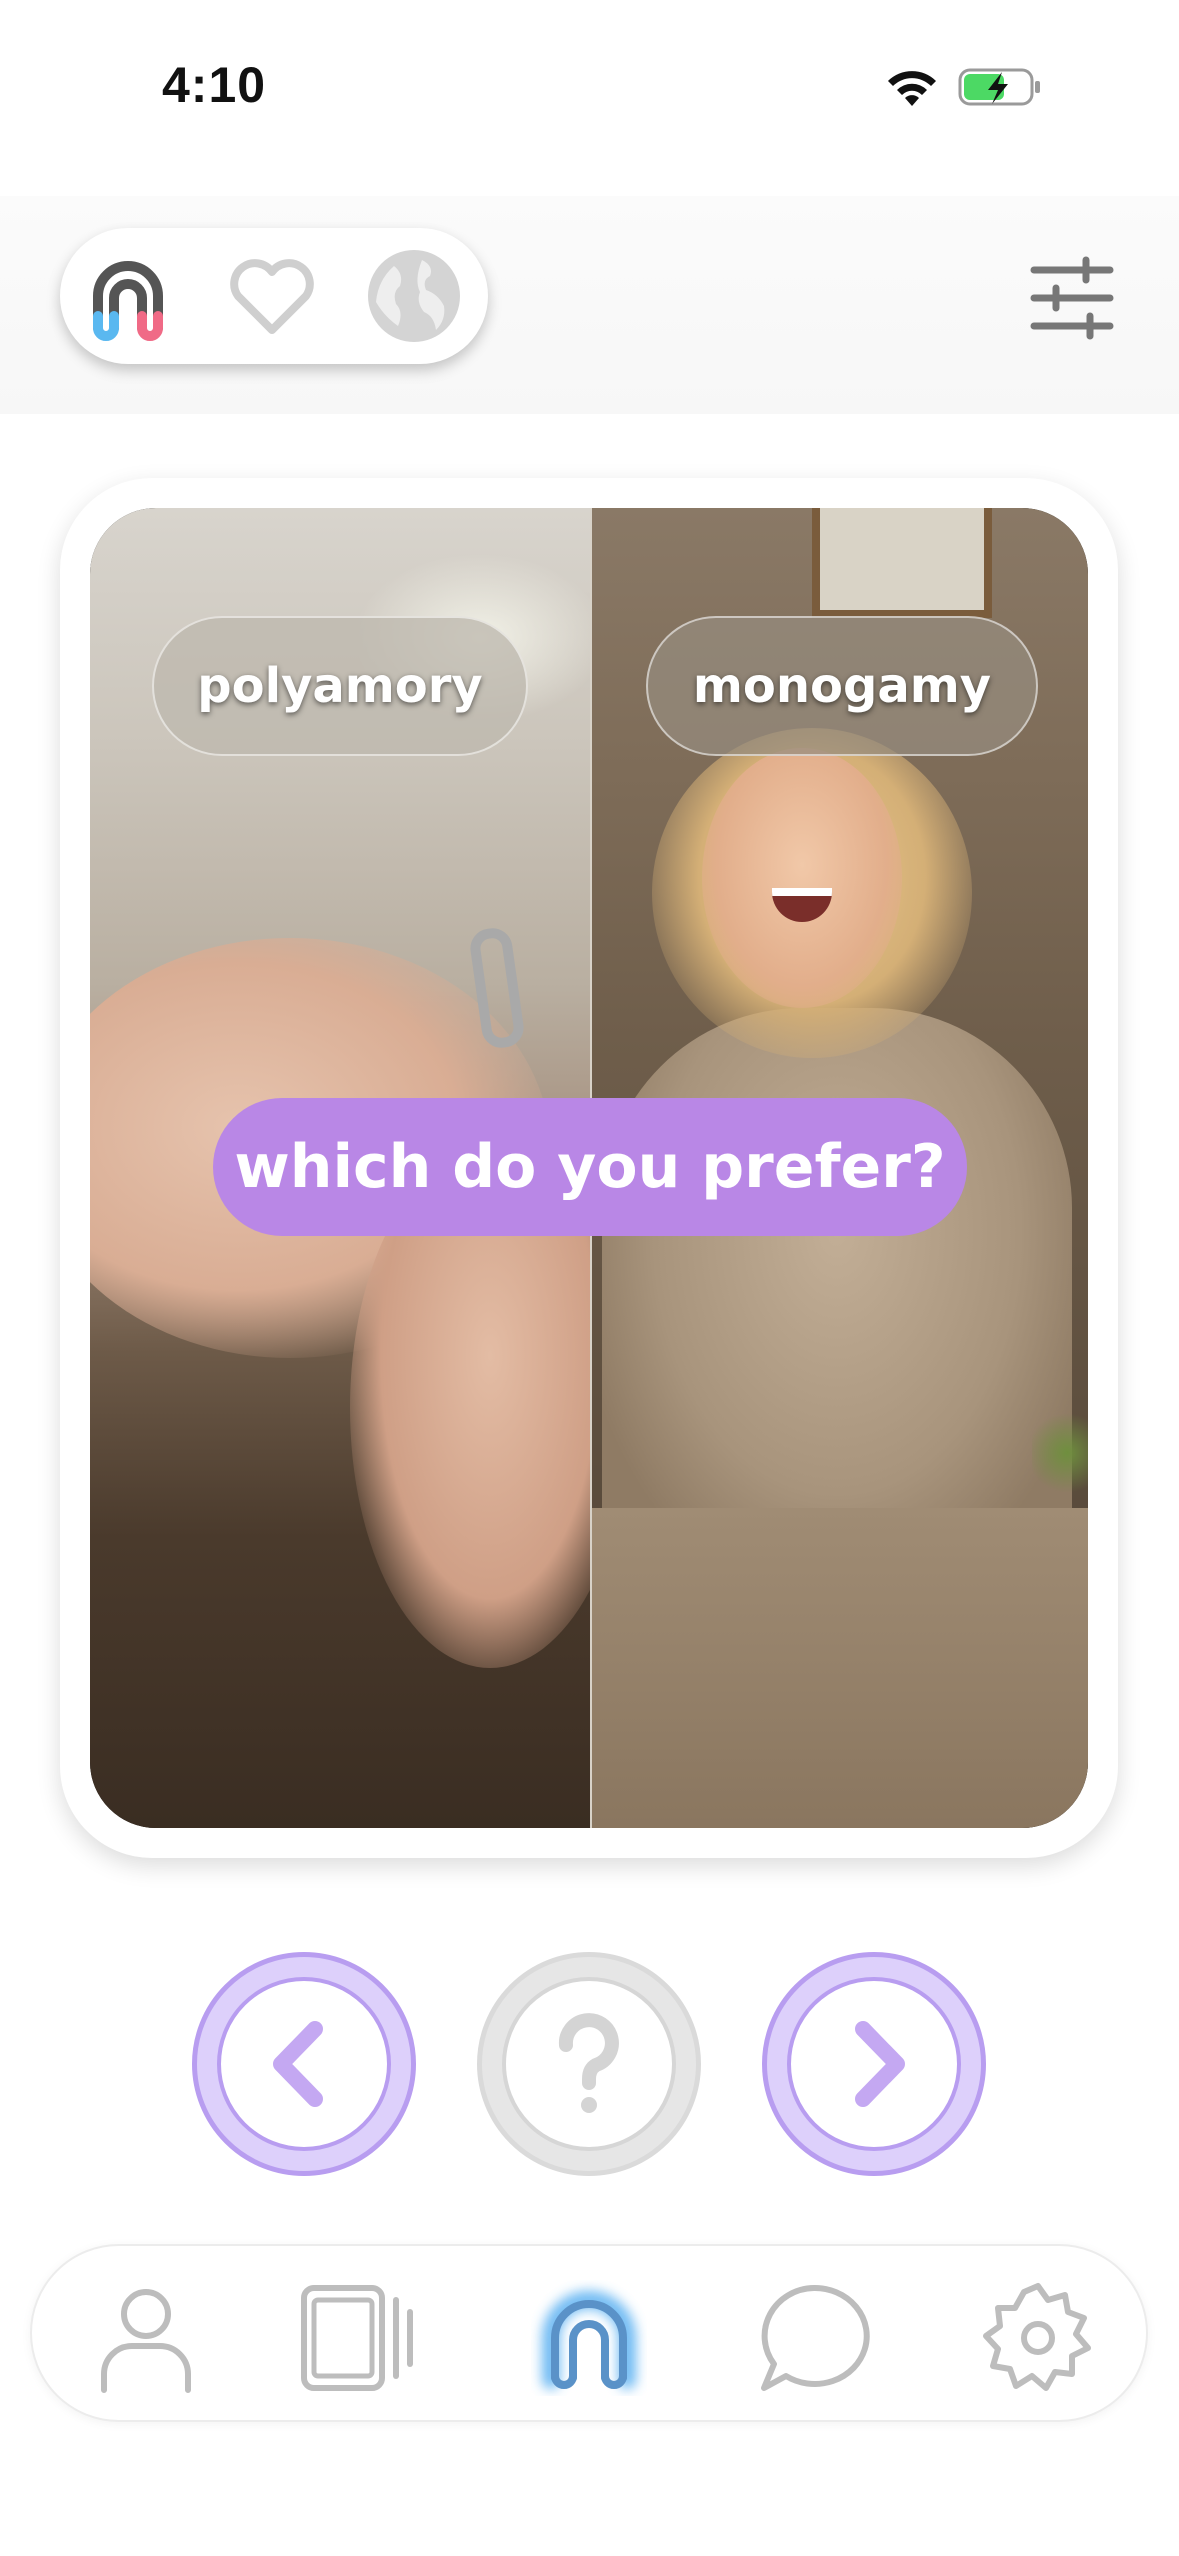  I want to click on wifi-icon, so click(912, 88).